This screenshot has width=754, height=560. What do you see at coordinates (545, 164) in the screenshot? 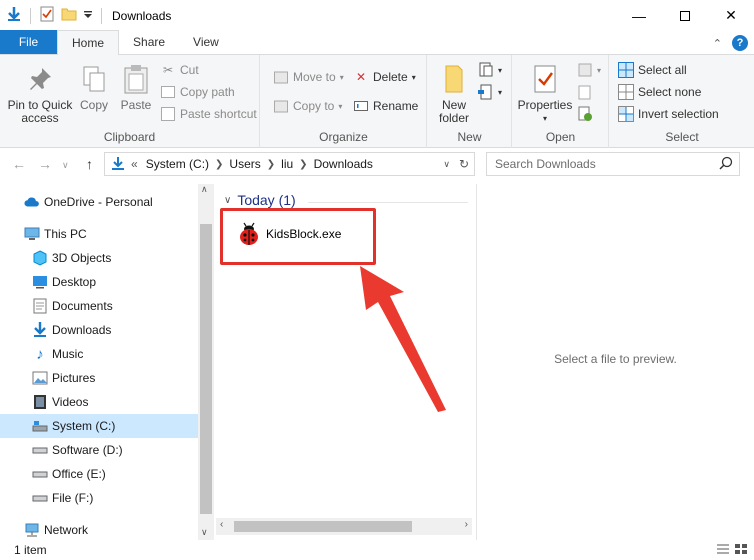
I see `search-placeholder: Search Downloads` at bounding box center [545, 164].